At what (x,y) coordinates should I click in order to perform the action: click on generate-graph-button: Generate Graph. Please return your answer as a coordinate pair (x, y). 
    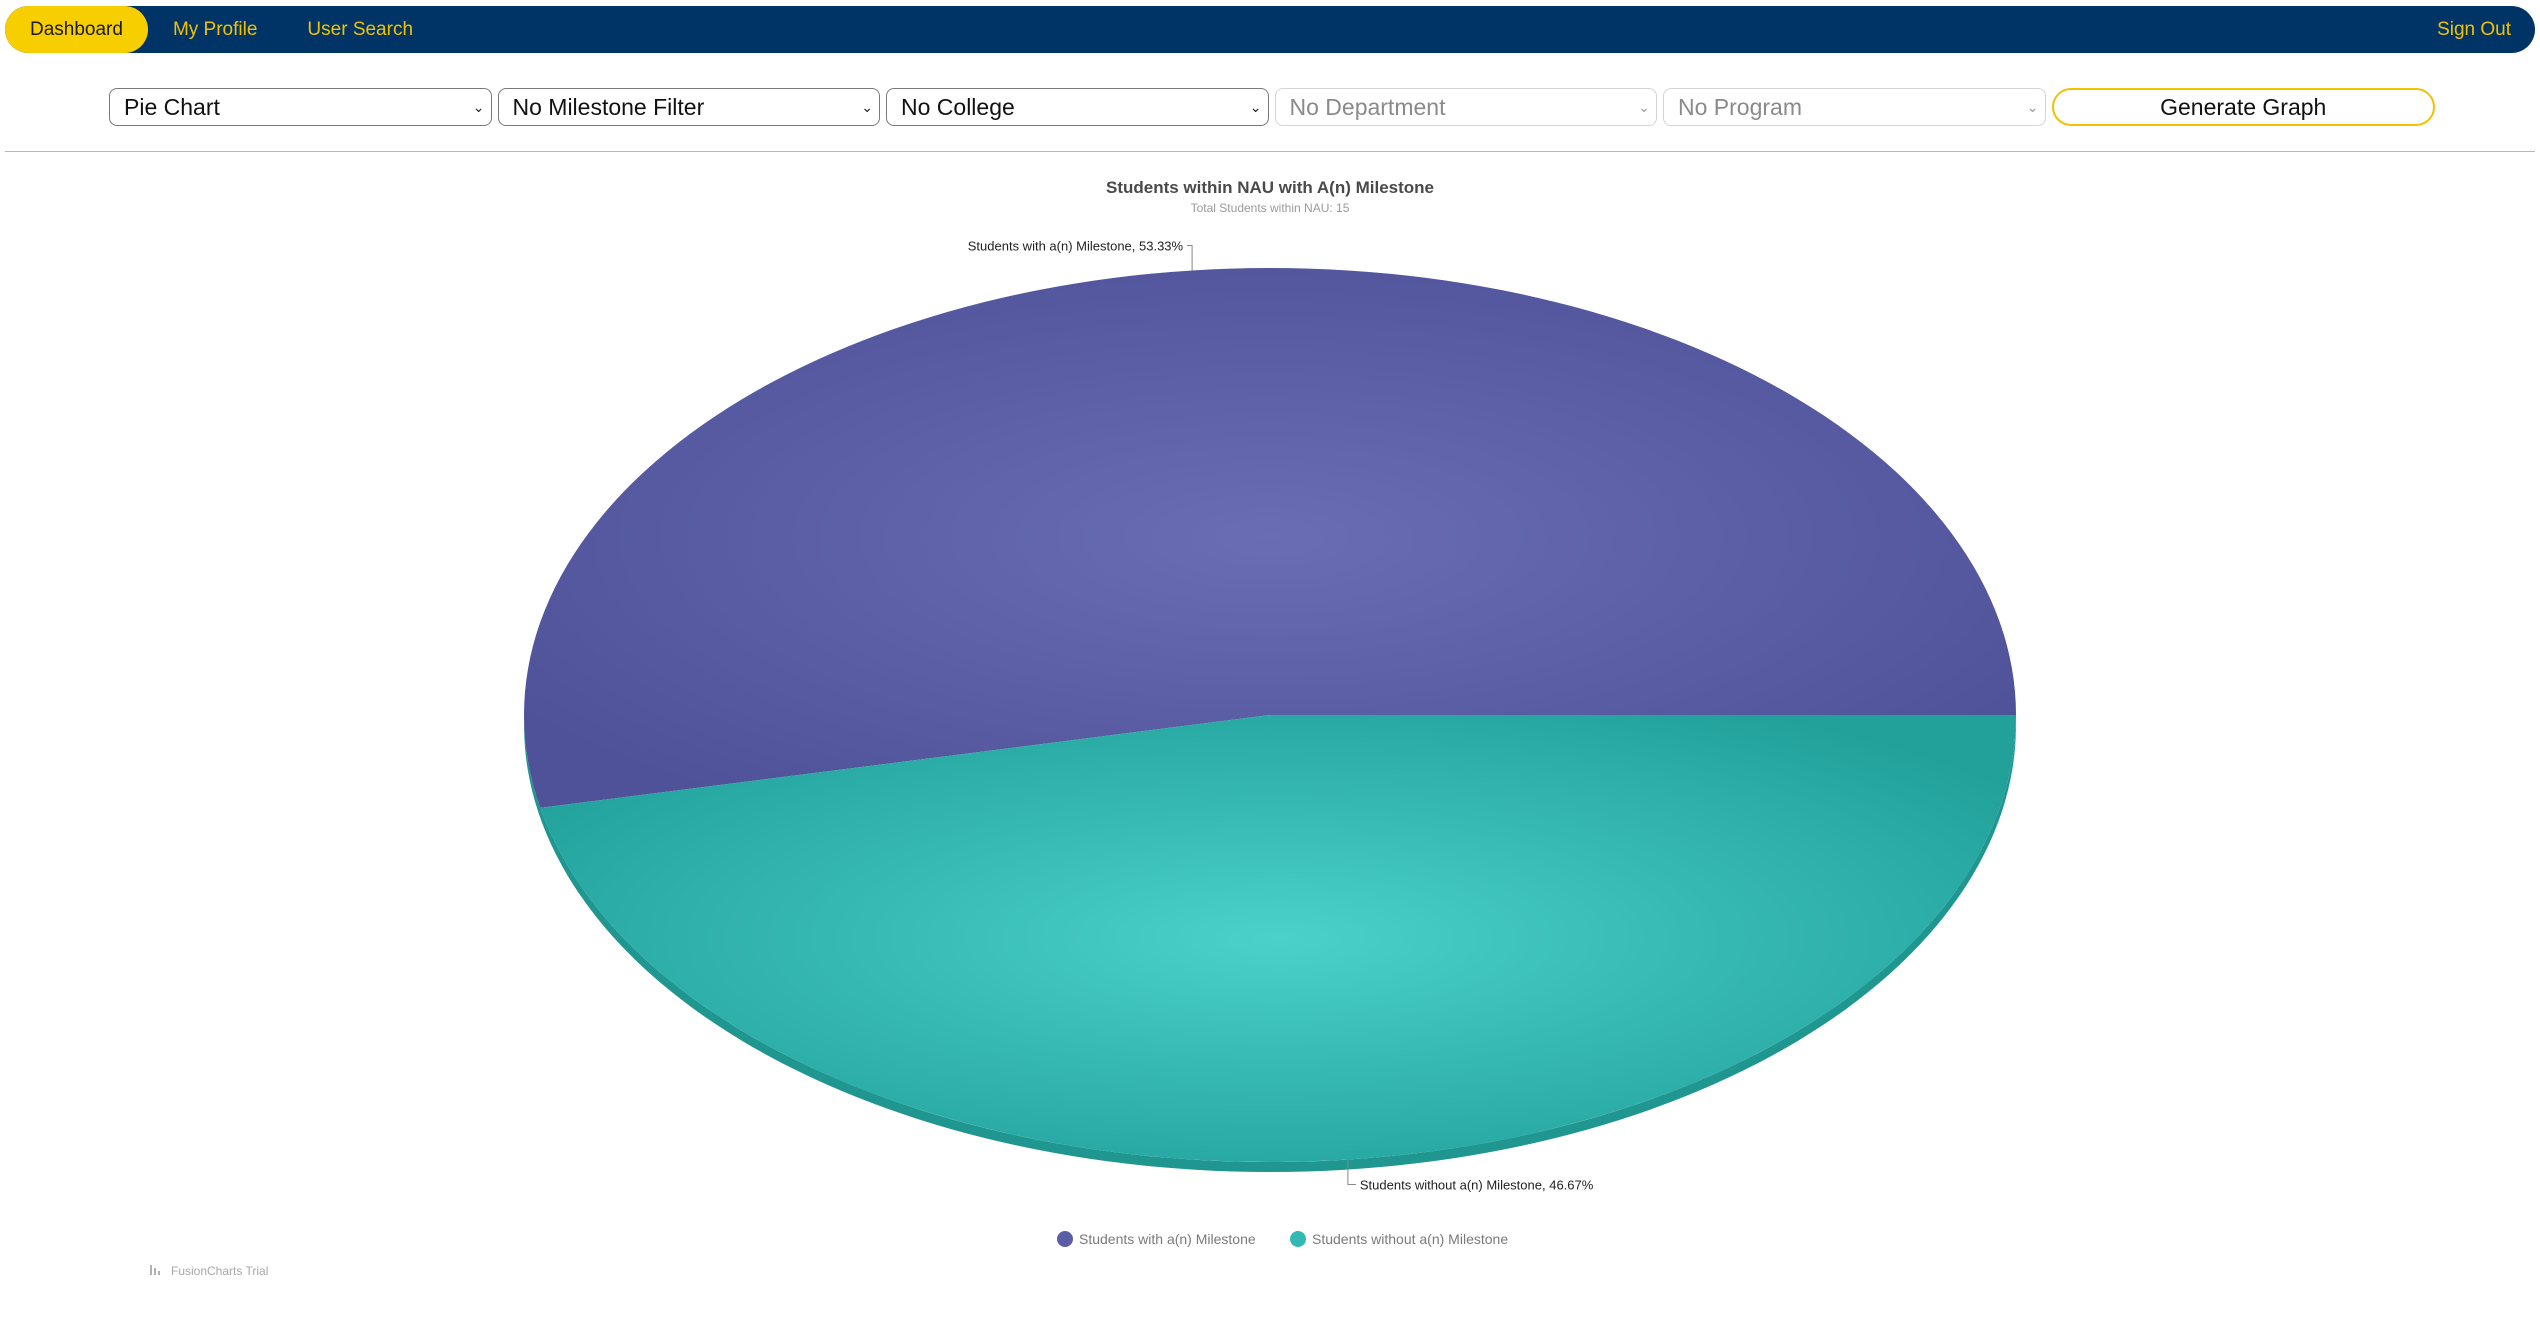
    Looking at the image, I should click on (2243, 107).